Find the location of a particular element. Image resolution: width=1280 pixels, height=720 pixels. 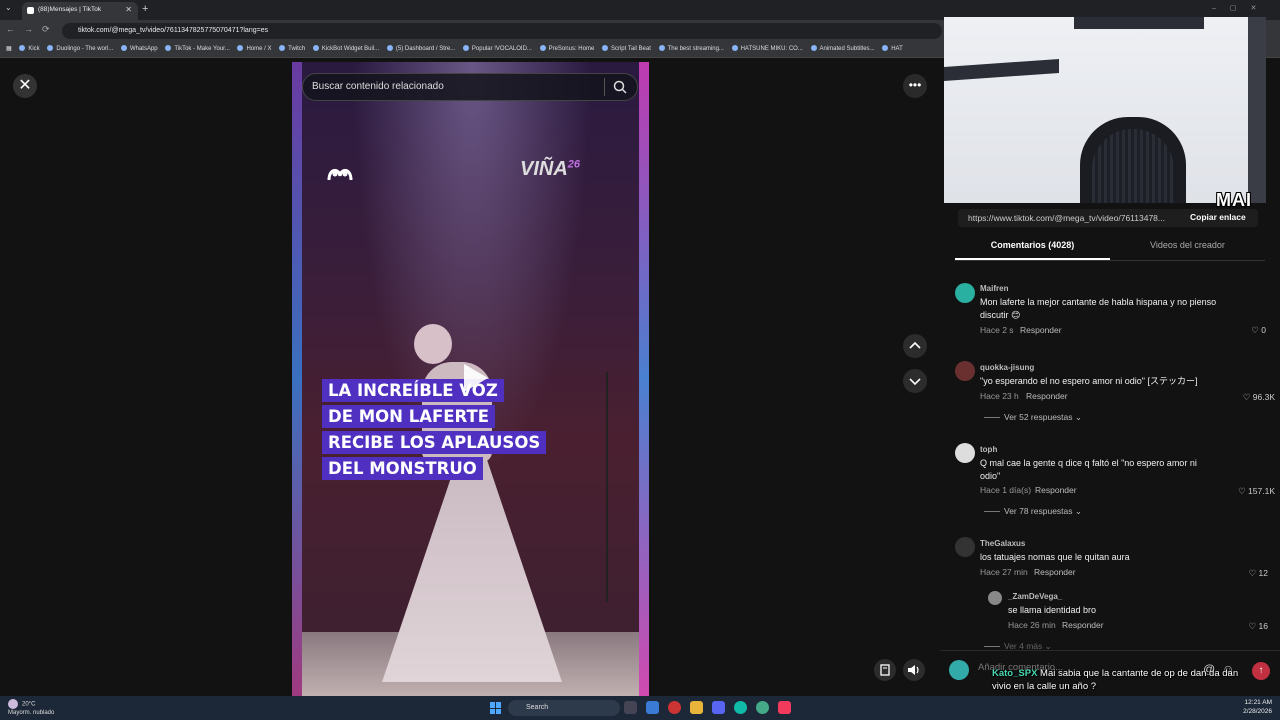

send-button: ↑ is located at coordinates (1261, 671).